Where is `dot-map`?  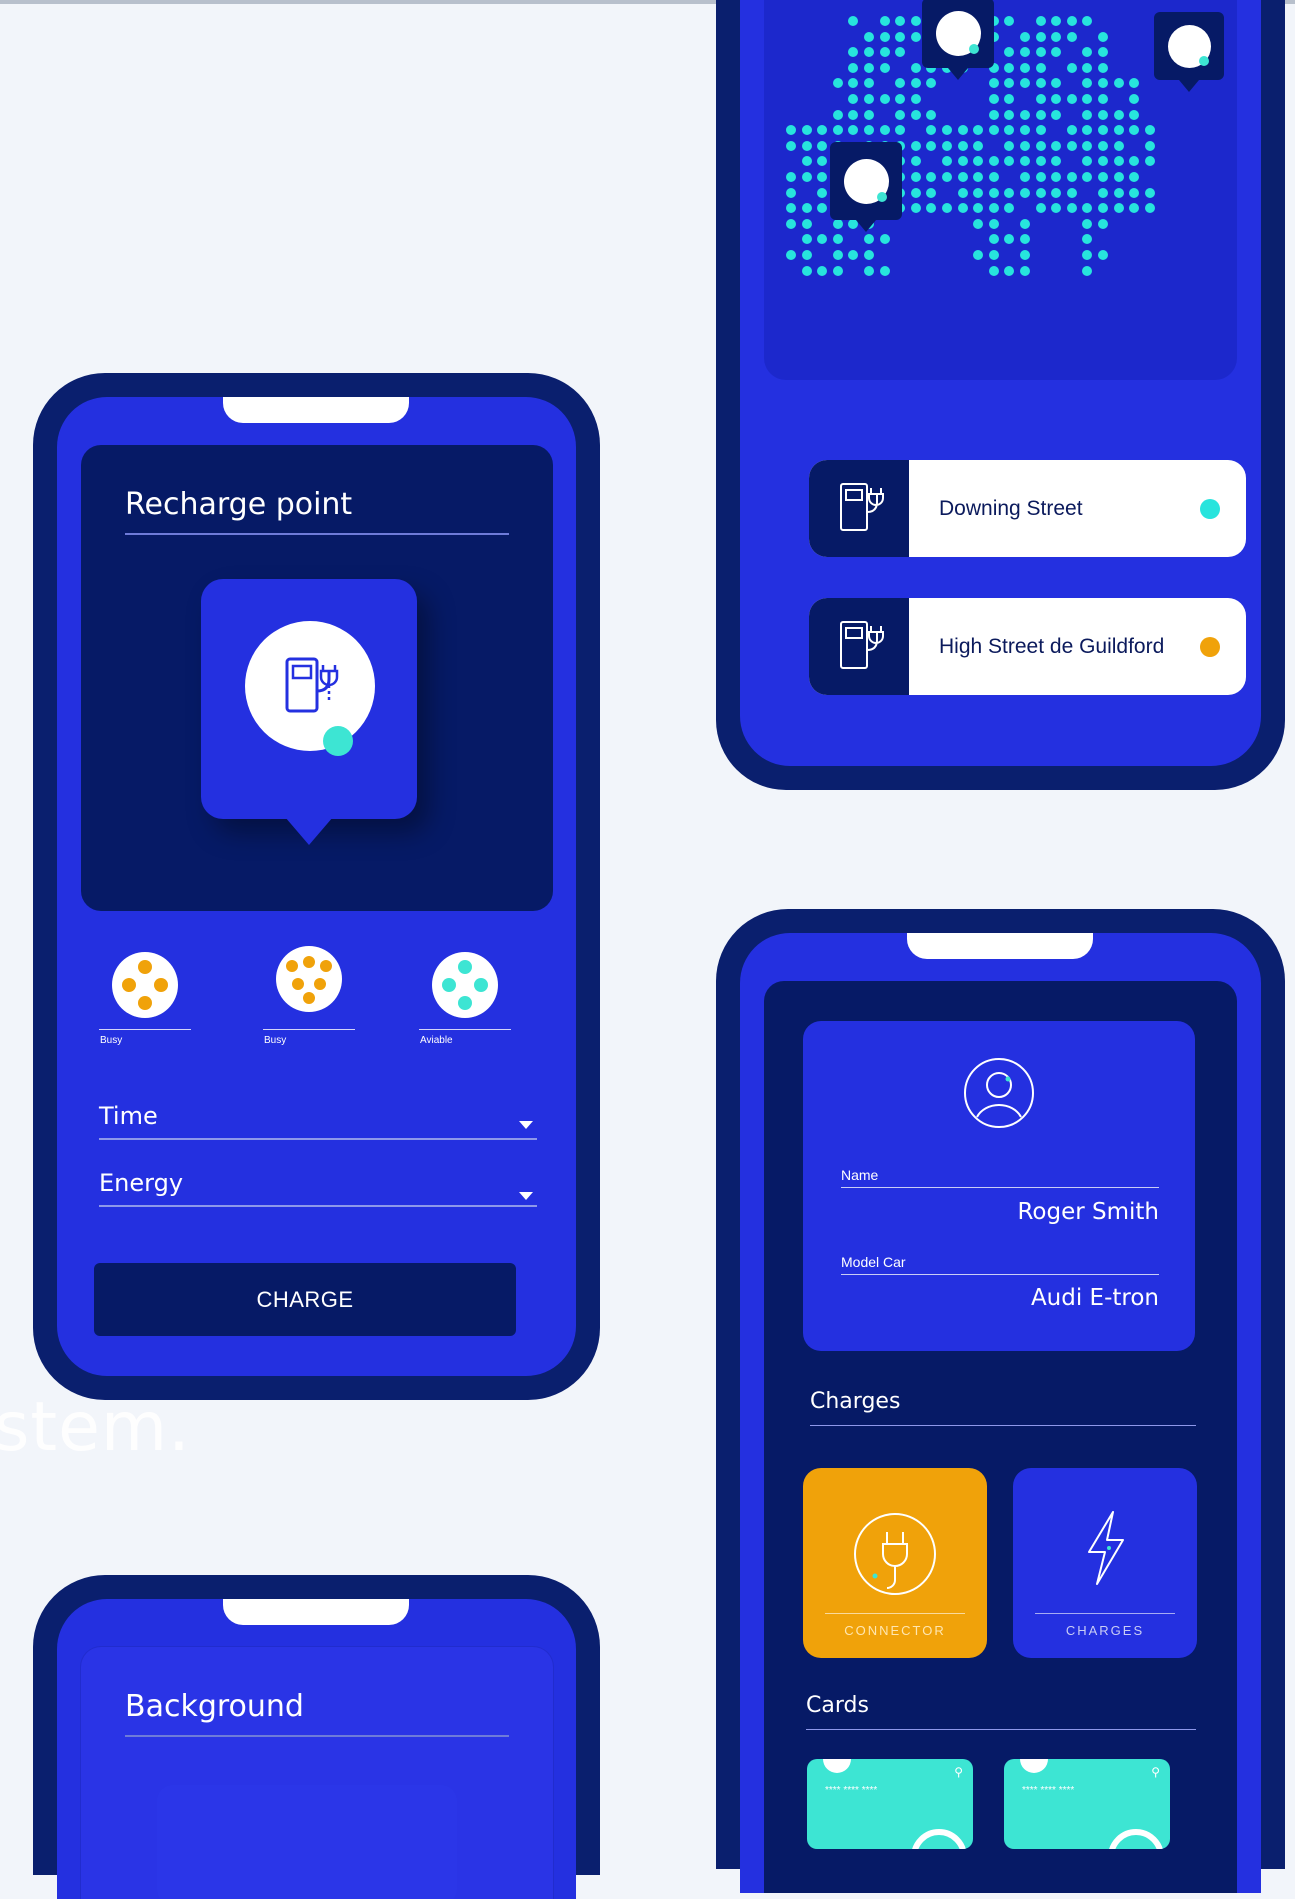
dot-map is located at coordinates (1000, 190).